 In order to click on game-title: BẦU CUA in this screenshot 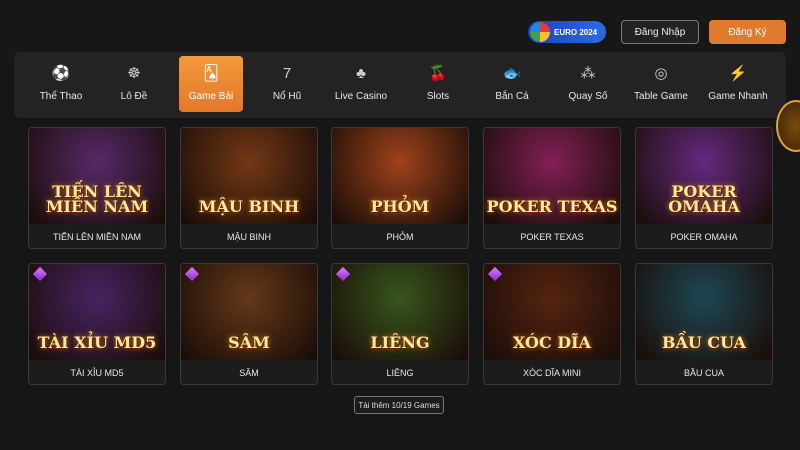, I will do `click(703, 372)`.